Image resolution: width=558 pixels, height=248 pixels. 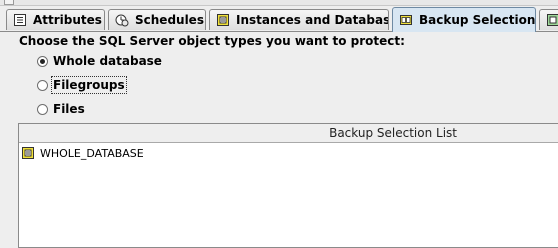 What do you see at coordinates (552, 20) in the screenshot?
I see `tab-overflow-icon` at bounding box center [552, 20].